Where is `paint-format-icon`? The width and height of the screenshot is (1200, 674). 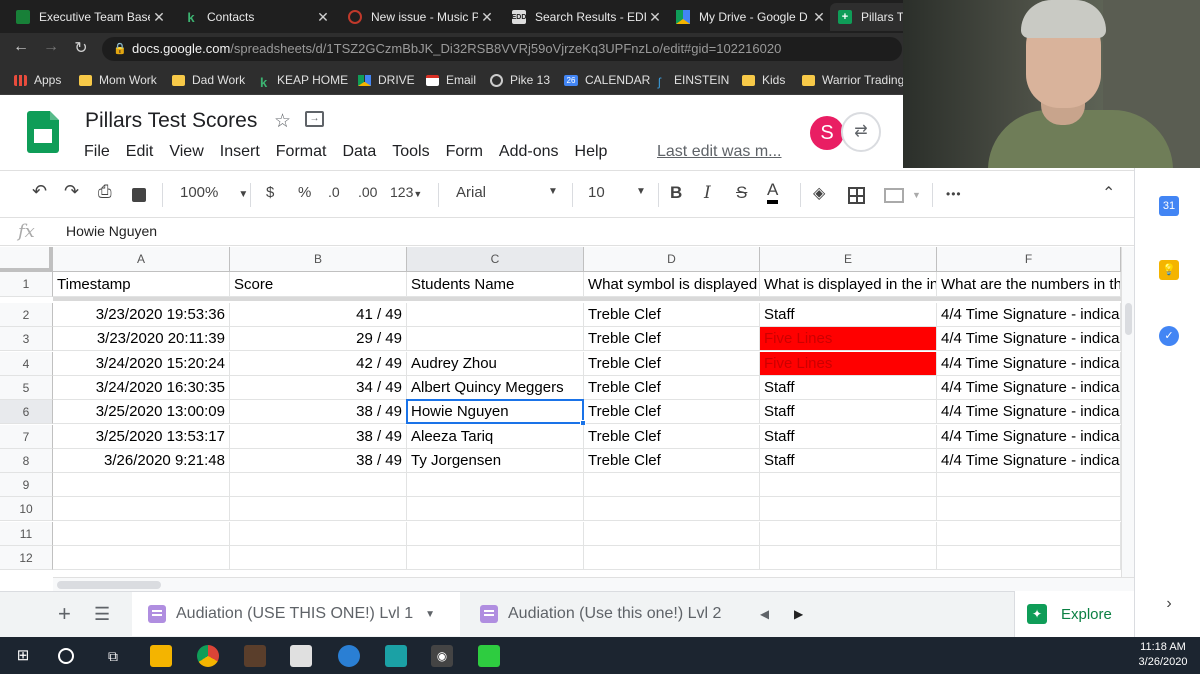 paint-format-icon is located at coordinates (139, 195).